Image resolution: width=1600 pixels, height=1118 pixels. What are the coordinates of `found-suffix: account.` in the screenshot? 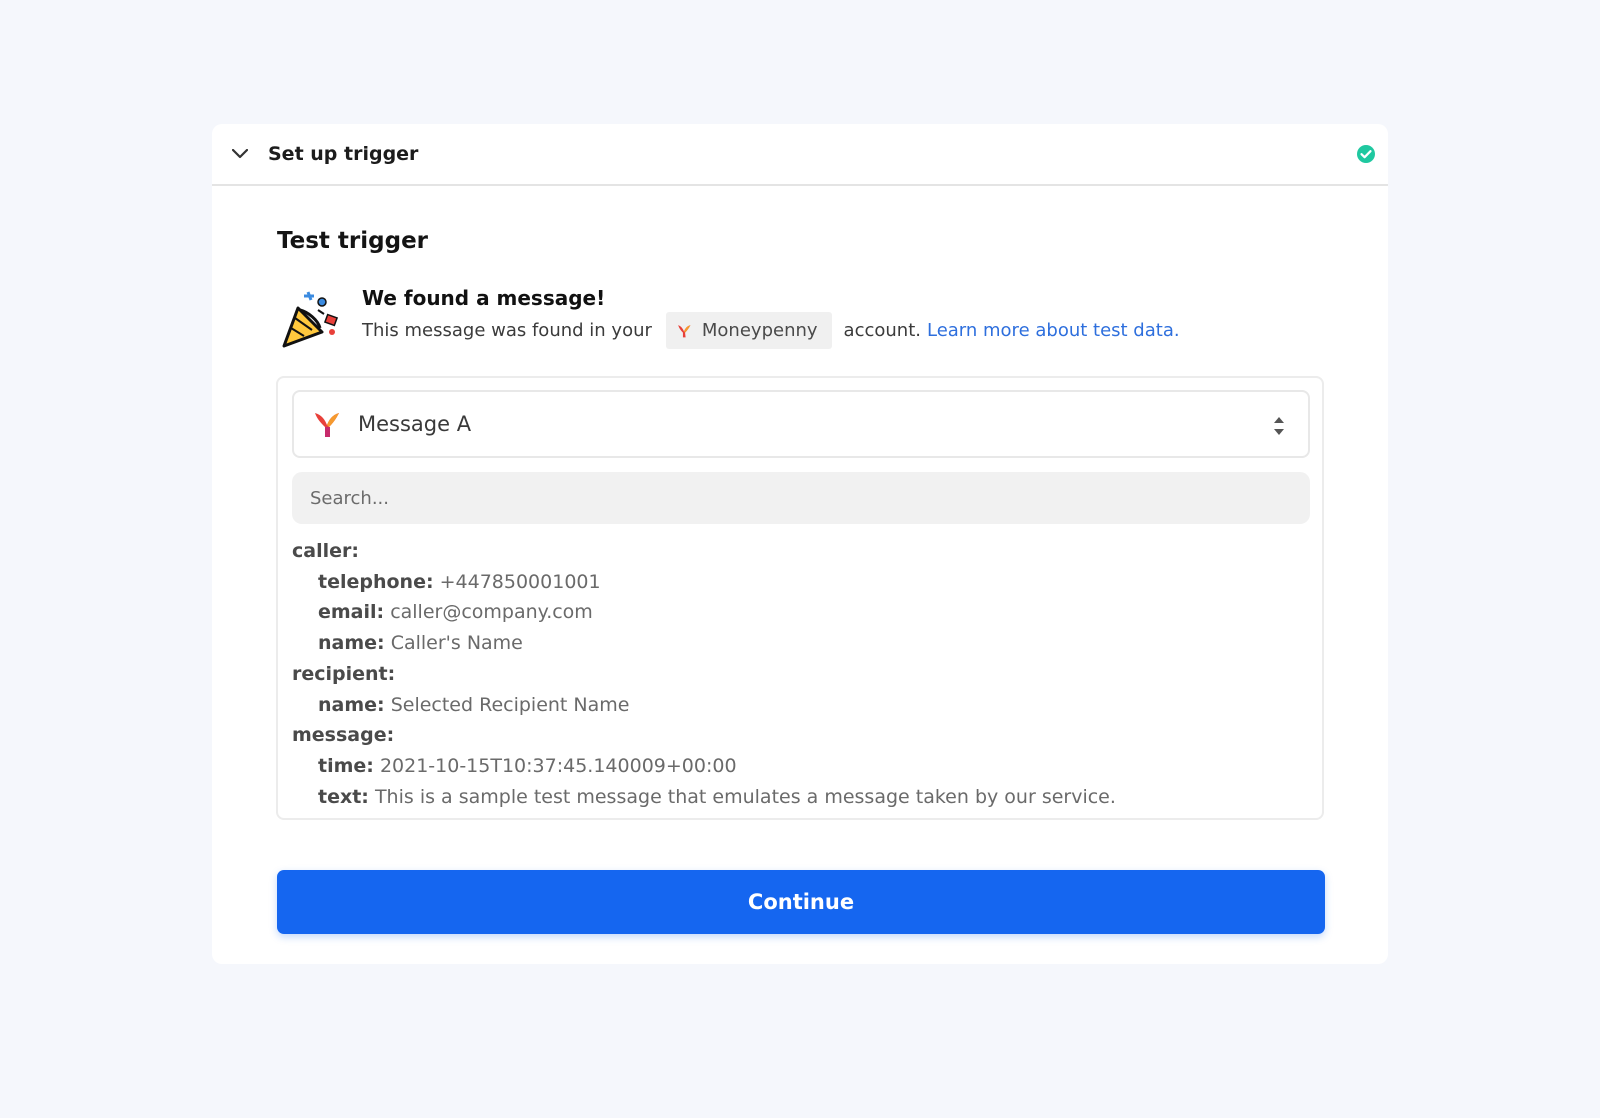 It's located at (882, 330).